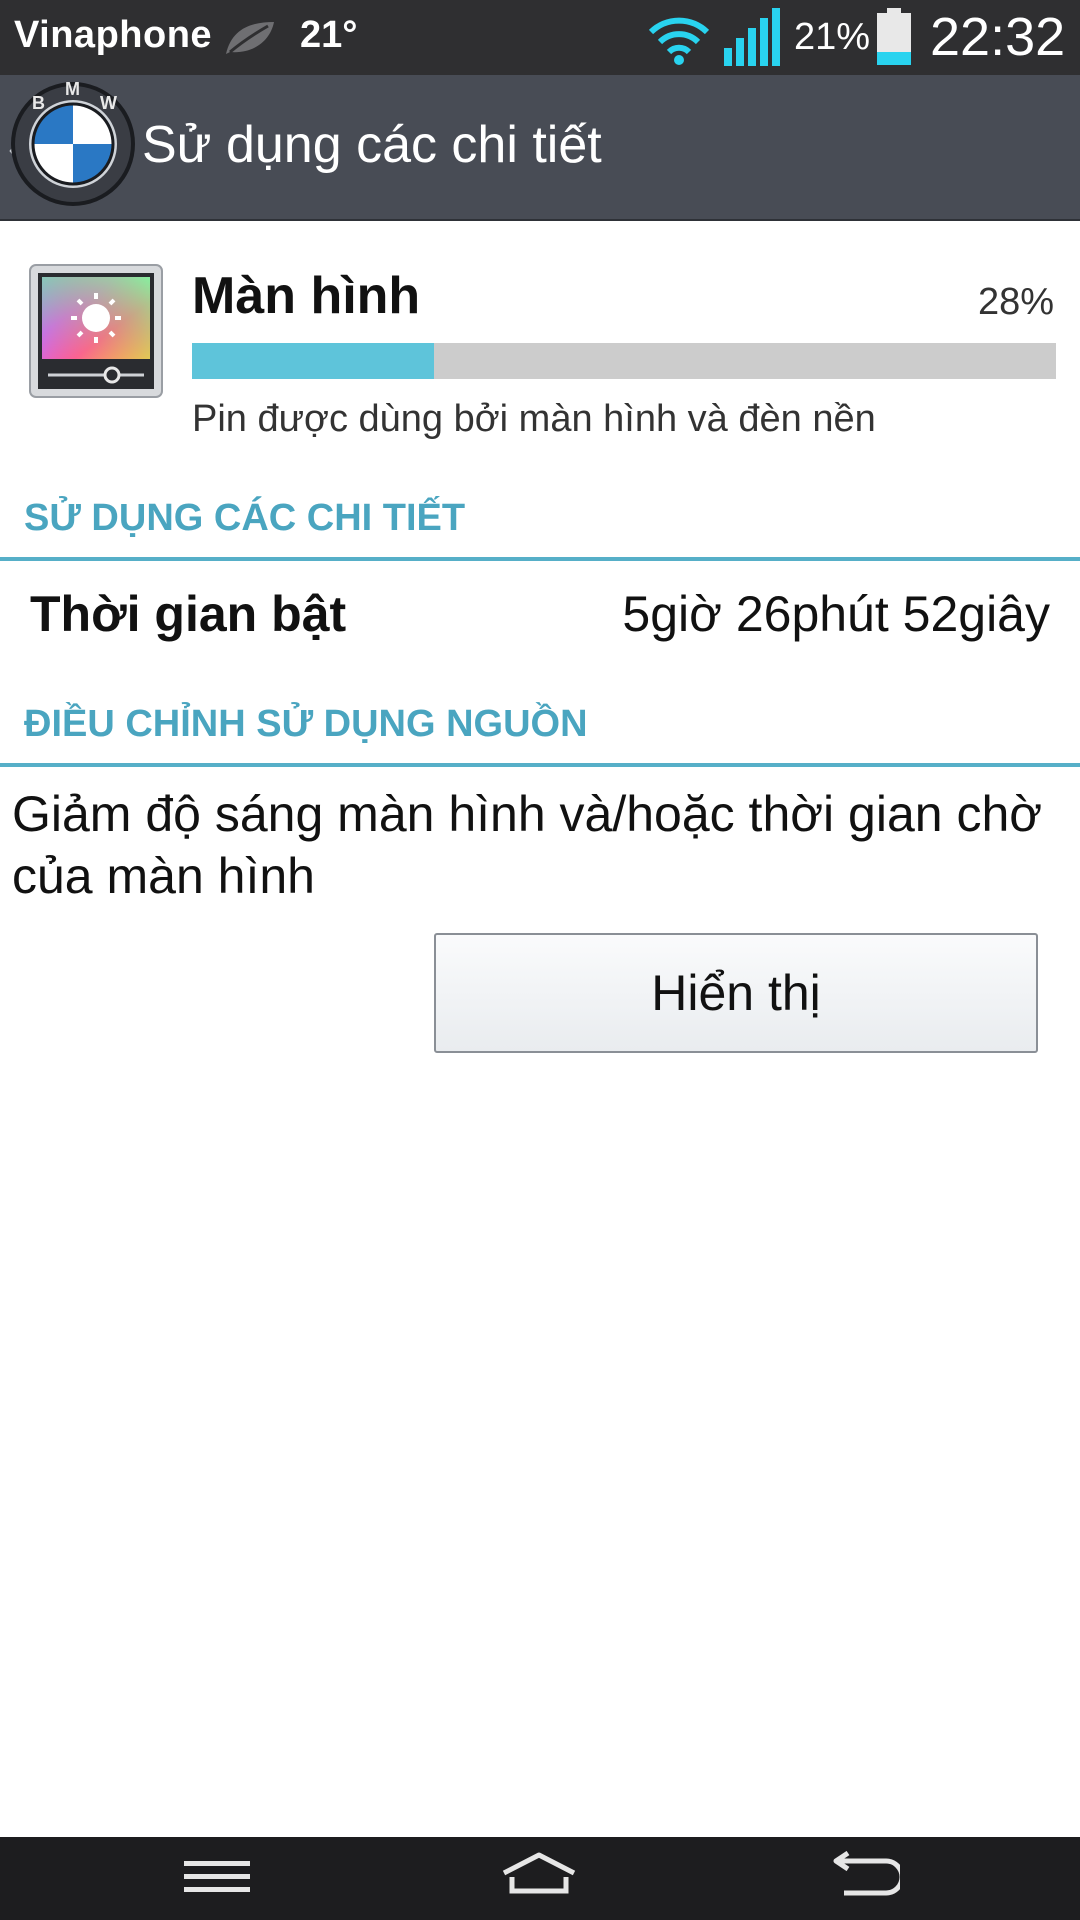 This screenshot has width=1080, height=1920. I want to click on battery-percent: 21%, so click(832, 37).